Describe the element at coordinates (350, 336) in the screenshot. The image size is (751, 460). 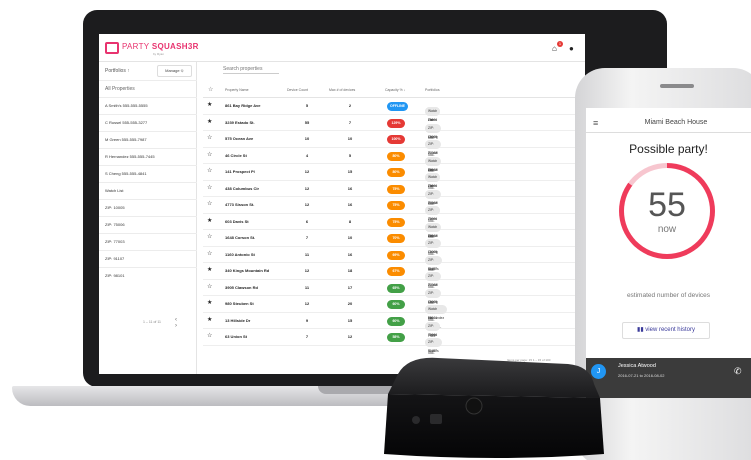
I see `max-devices-cell: 12` at that location.